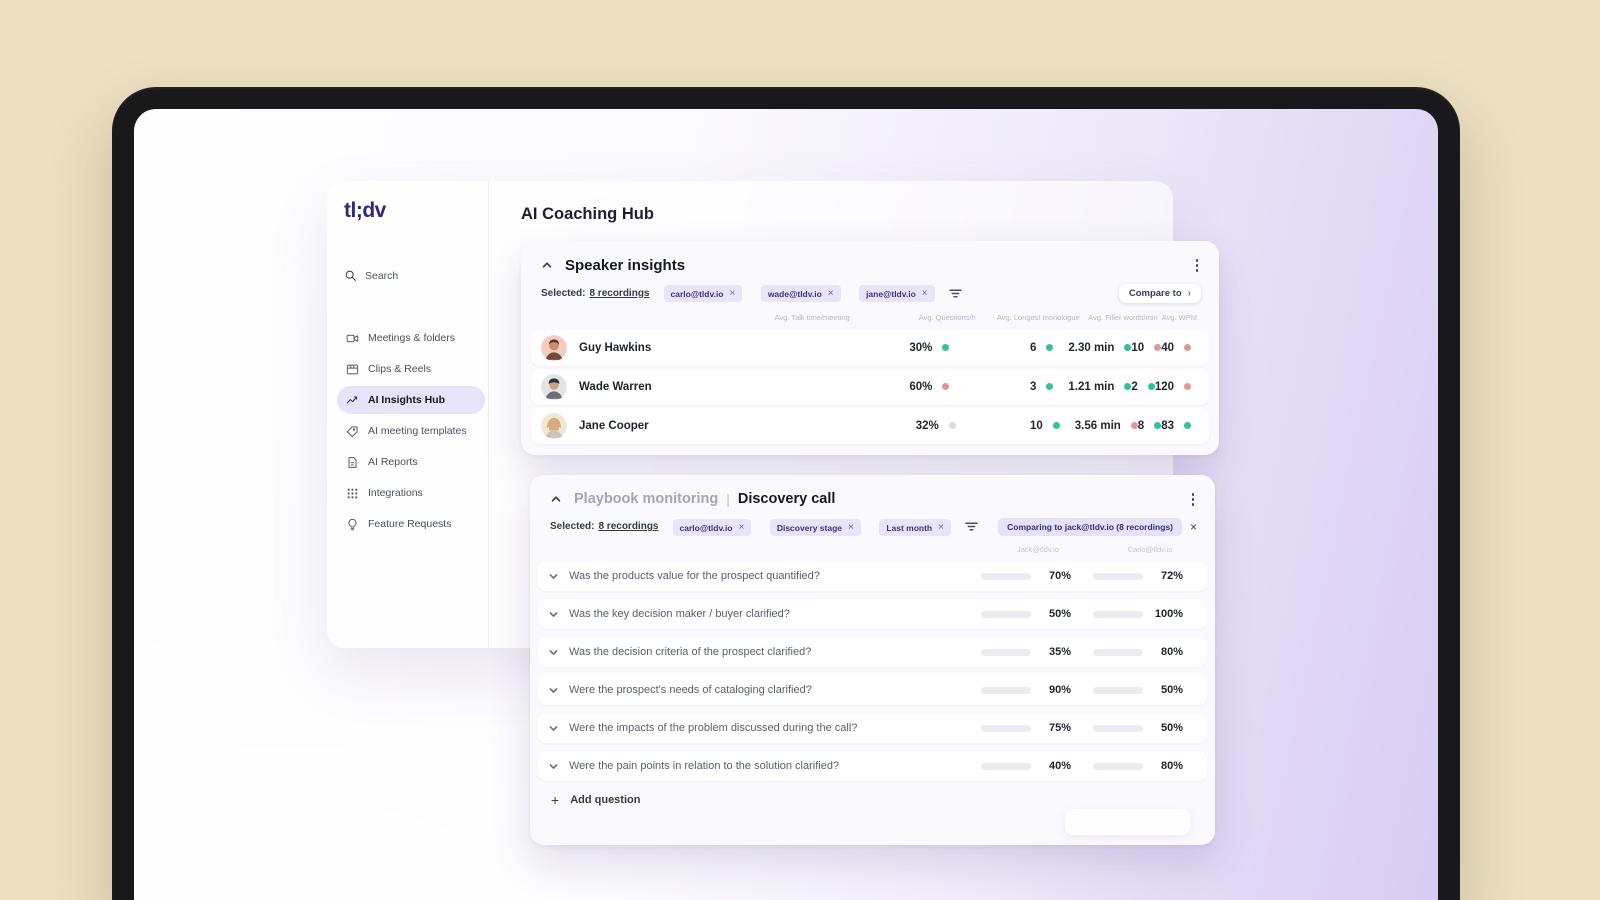  Describe the element at coordinates (1030, 728) in the screenshot. I see `comparison-left: 75%` at that location.